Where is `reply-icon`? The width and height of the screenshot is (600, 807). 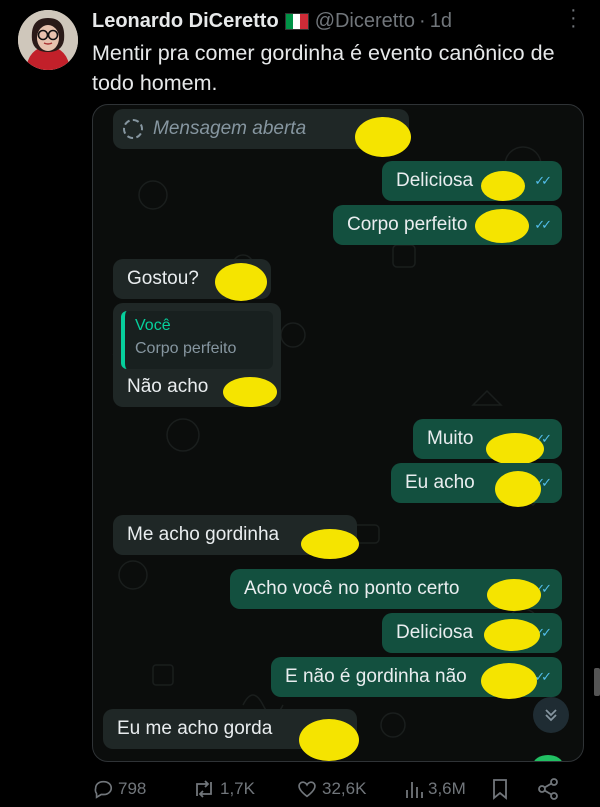 reply-icon is located at coordinates (103, 789).